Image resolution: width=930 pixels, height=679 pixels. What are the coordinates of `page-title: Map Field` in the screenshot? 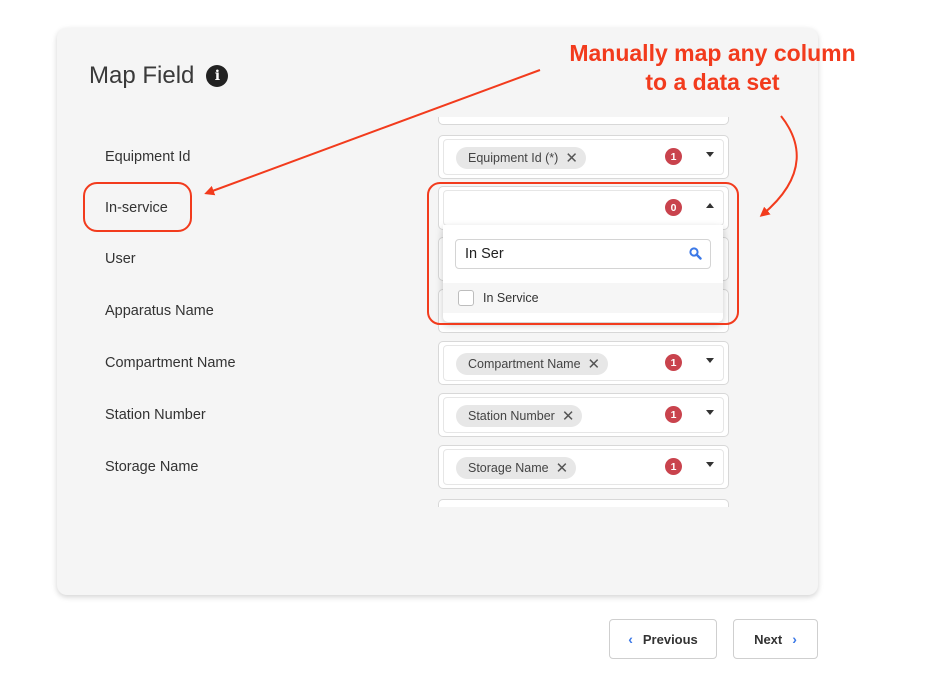 It's located at (142, 75).